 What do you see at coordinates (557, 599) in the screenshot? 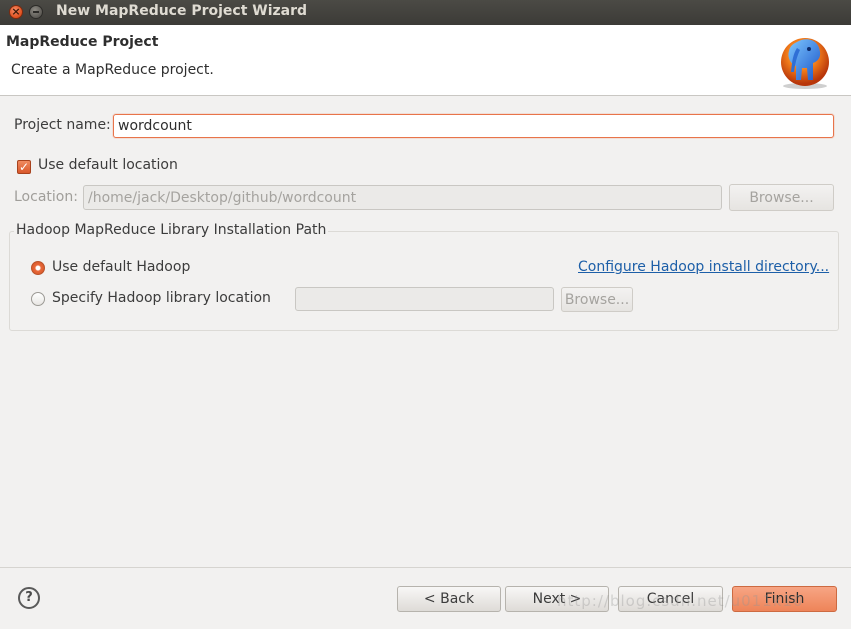
I see `next-button: Next >` at bounding box center [557, 599].